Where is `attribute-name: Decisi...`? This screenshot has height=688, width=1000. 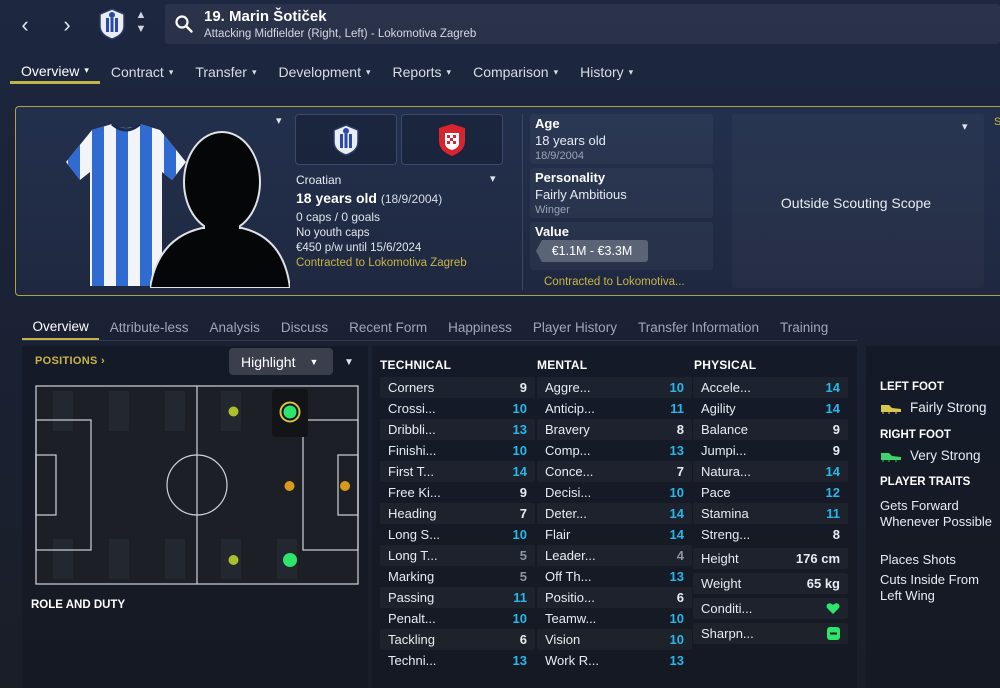 attribute-name: Decisi... is located at coordinates (568, 492).